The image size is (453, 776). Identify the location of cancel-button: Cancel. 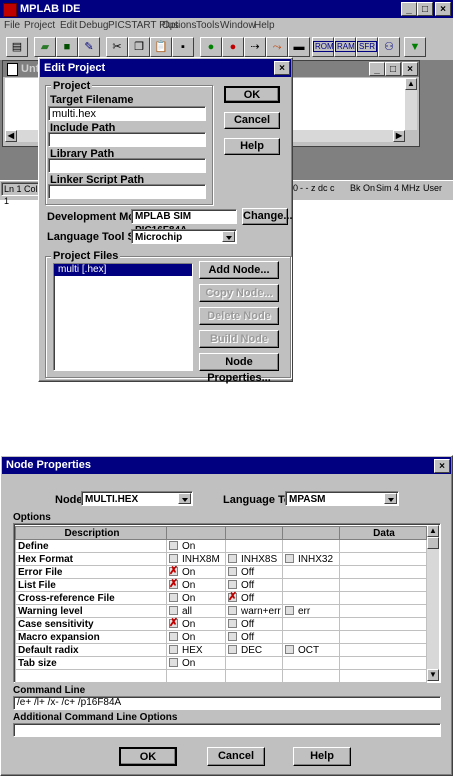
(252, 120).